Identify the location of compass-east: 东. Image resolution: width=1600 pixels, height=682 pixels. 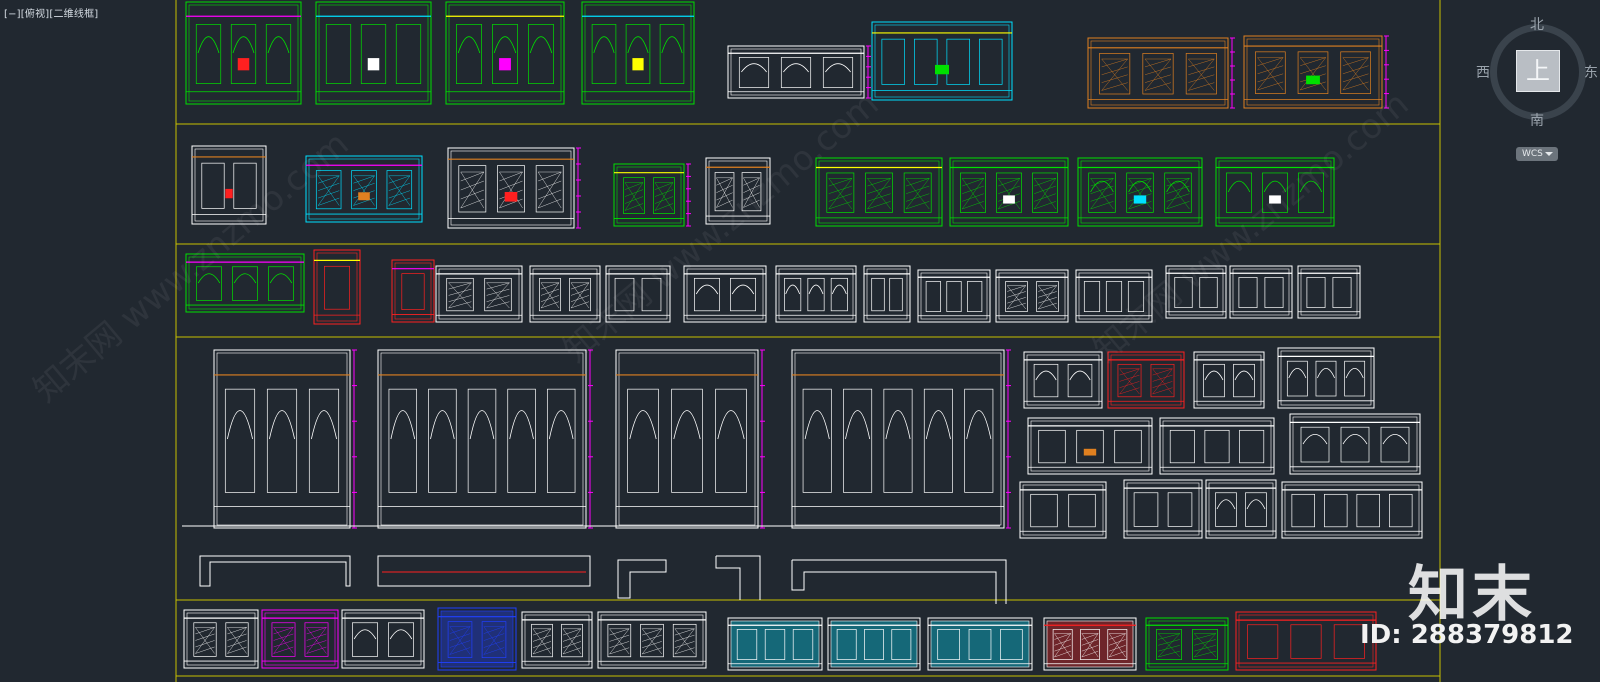
(1591, 72).